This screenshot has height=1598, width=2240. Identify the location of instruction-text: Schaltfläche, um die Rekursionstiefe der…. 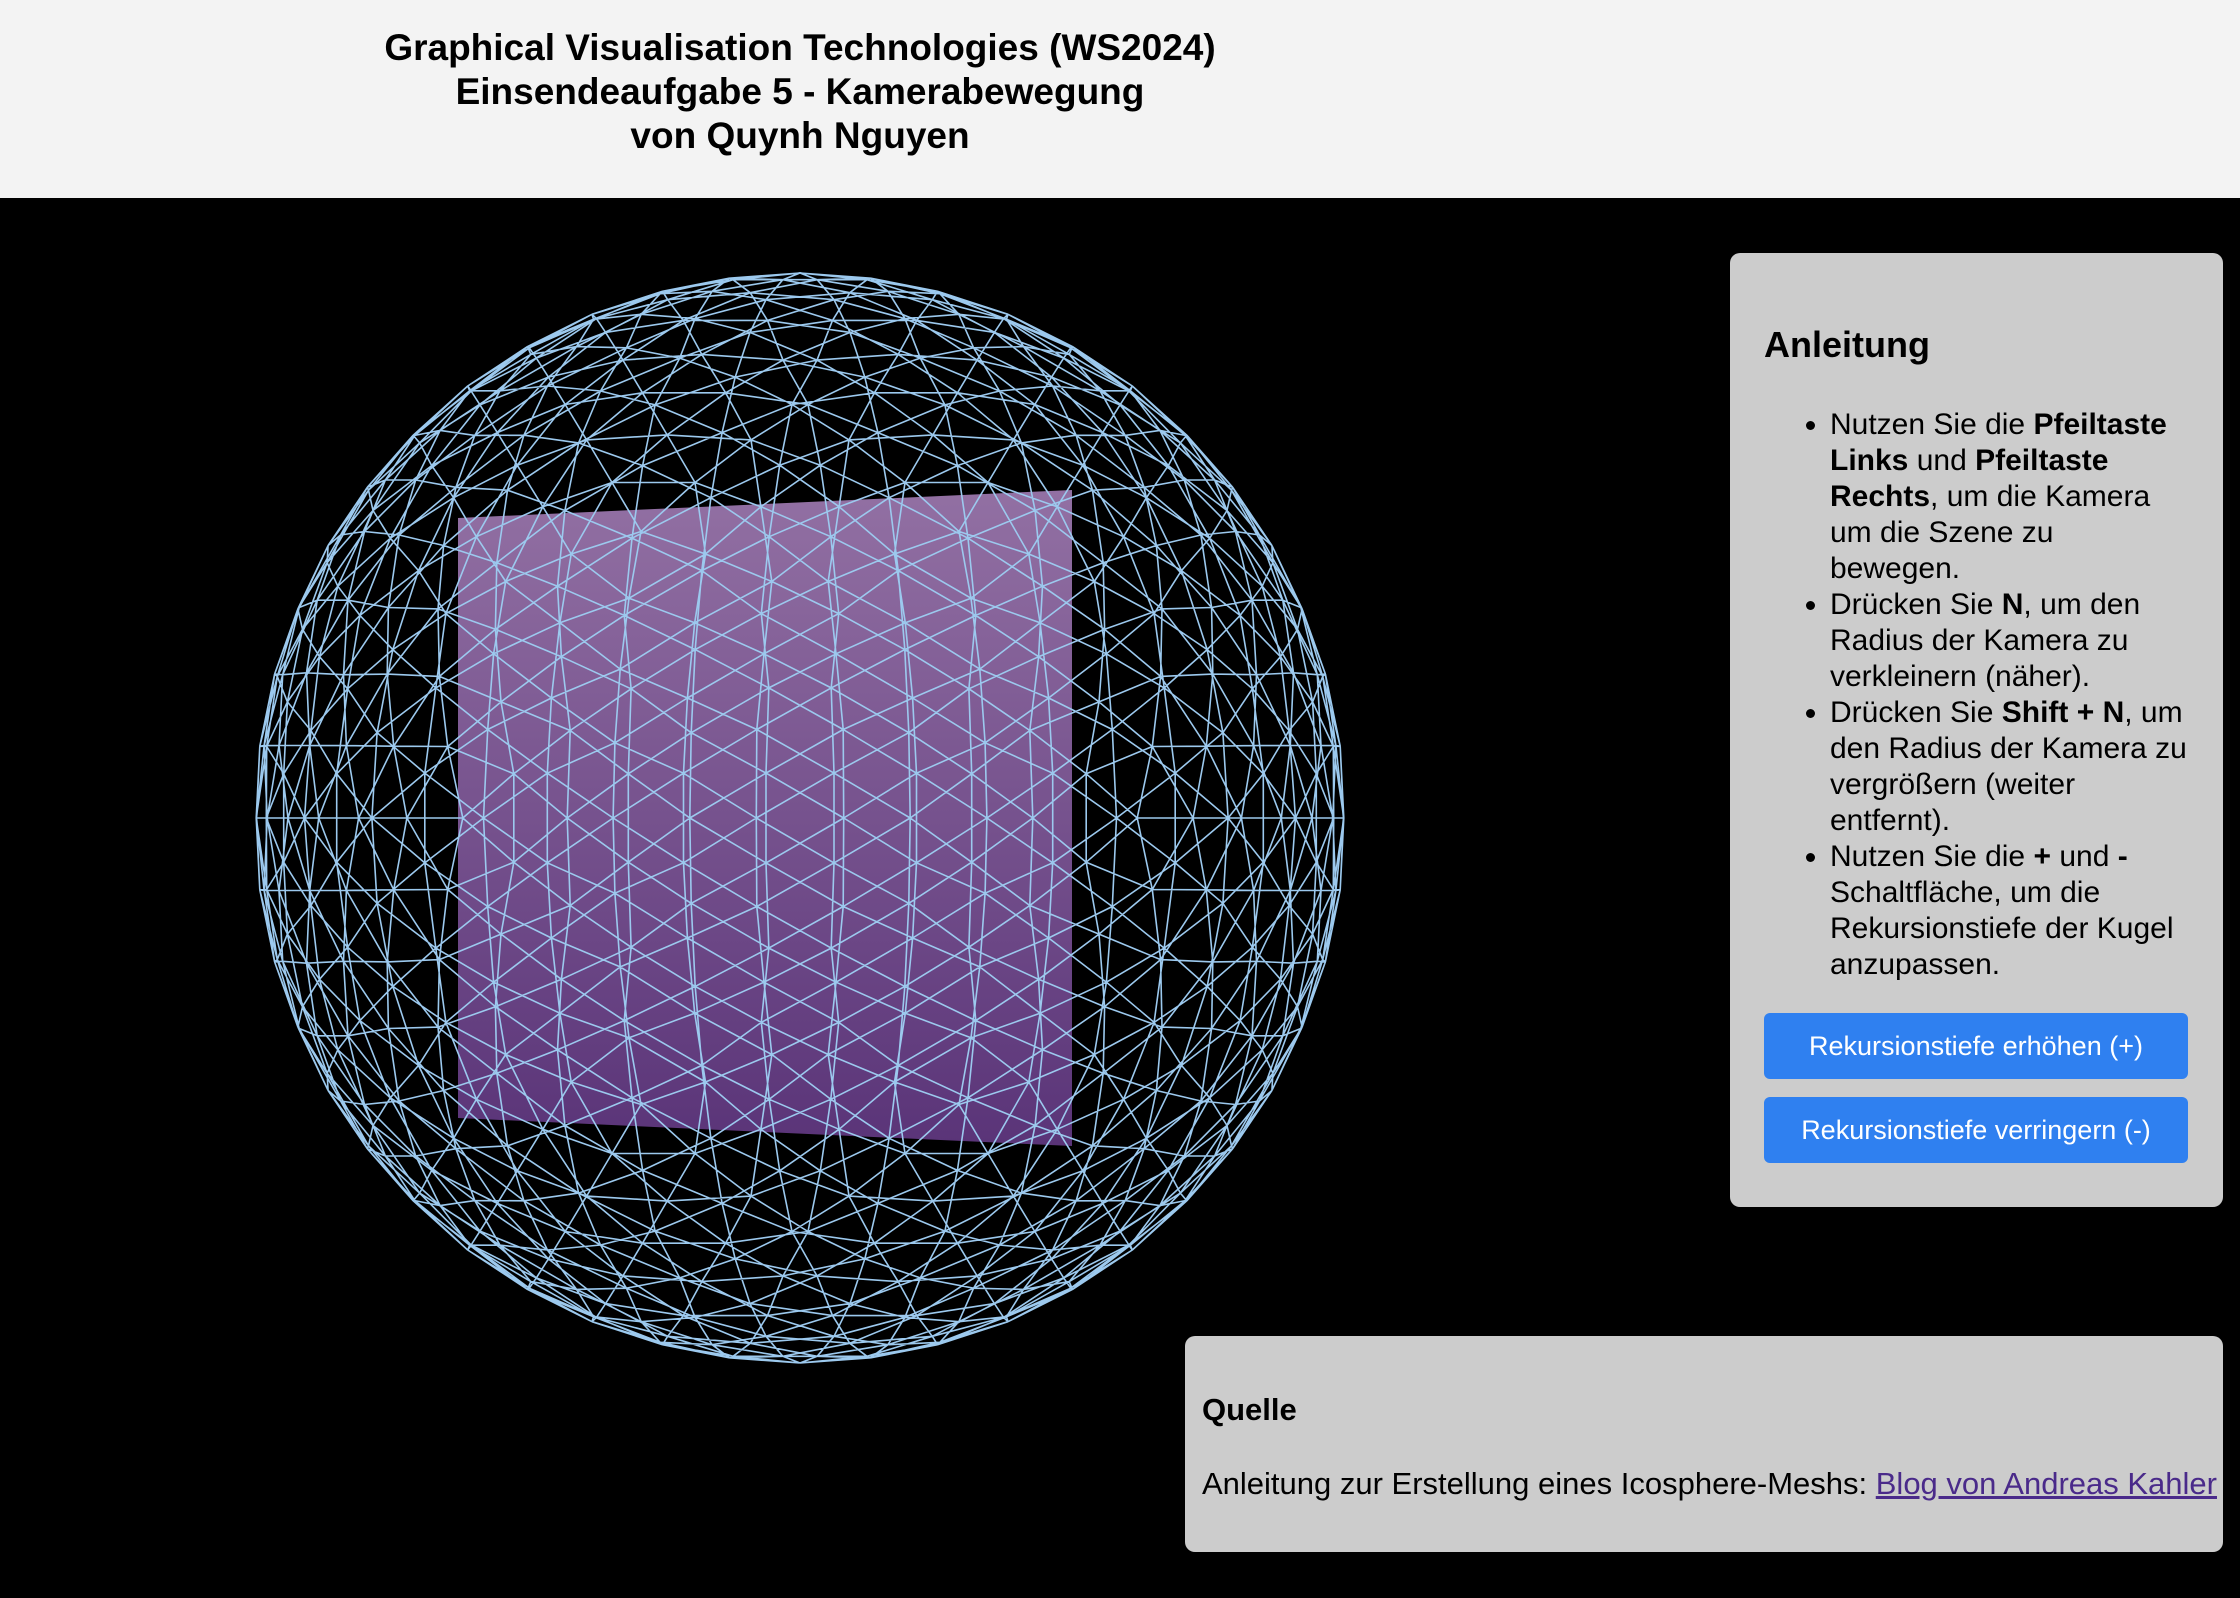
(2002, 928).